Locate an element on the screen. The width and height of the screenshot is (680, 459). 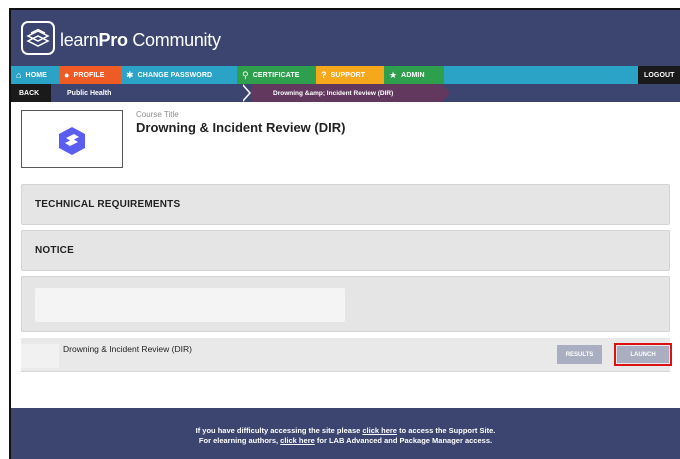
footer-line2-pre: For elearning authors, is located at coordinates (239, 440).